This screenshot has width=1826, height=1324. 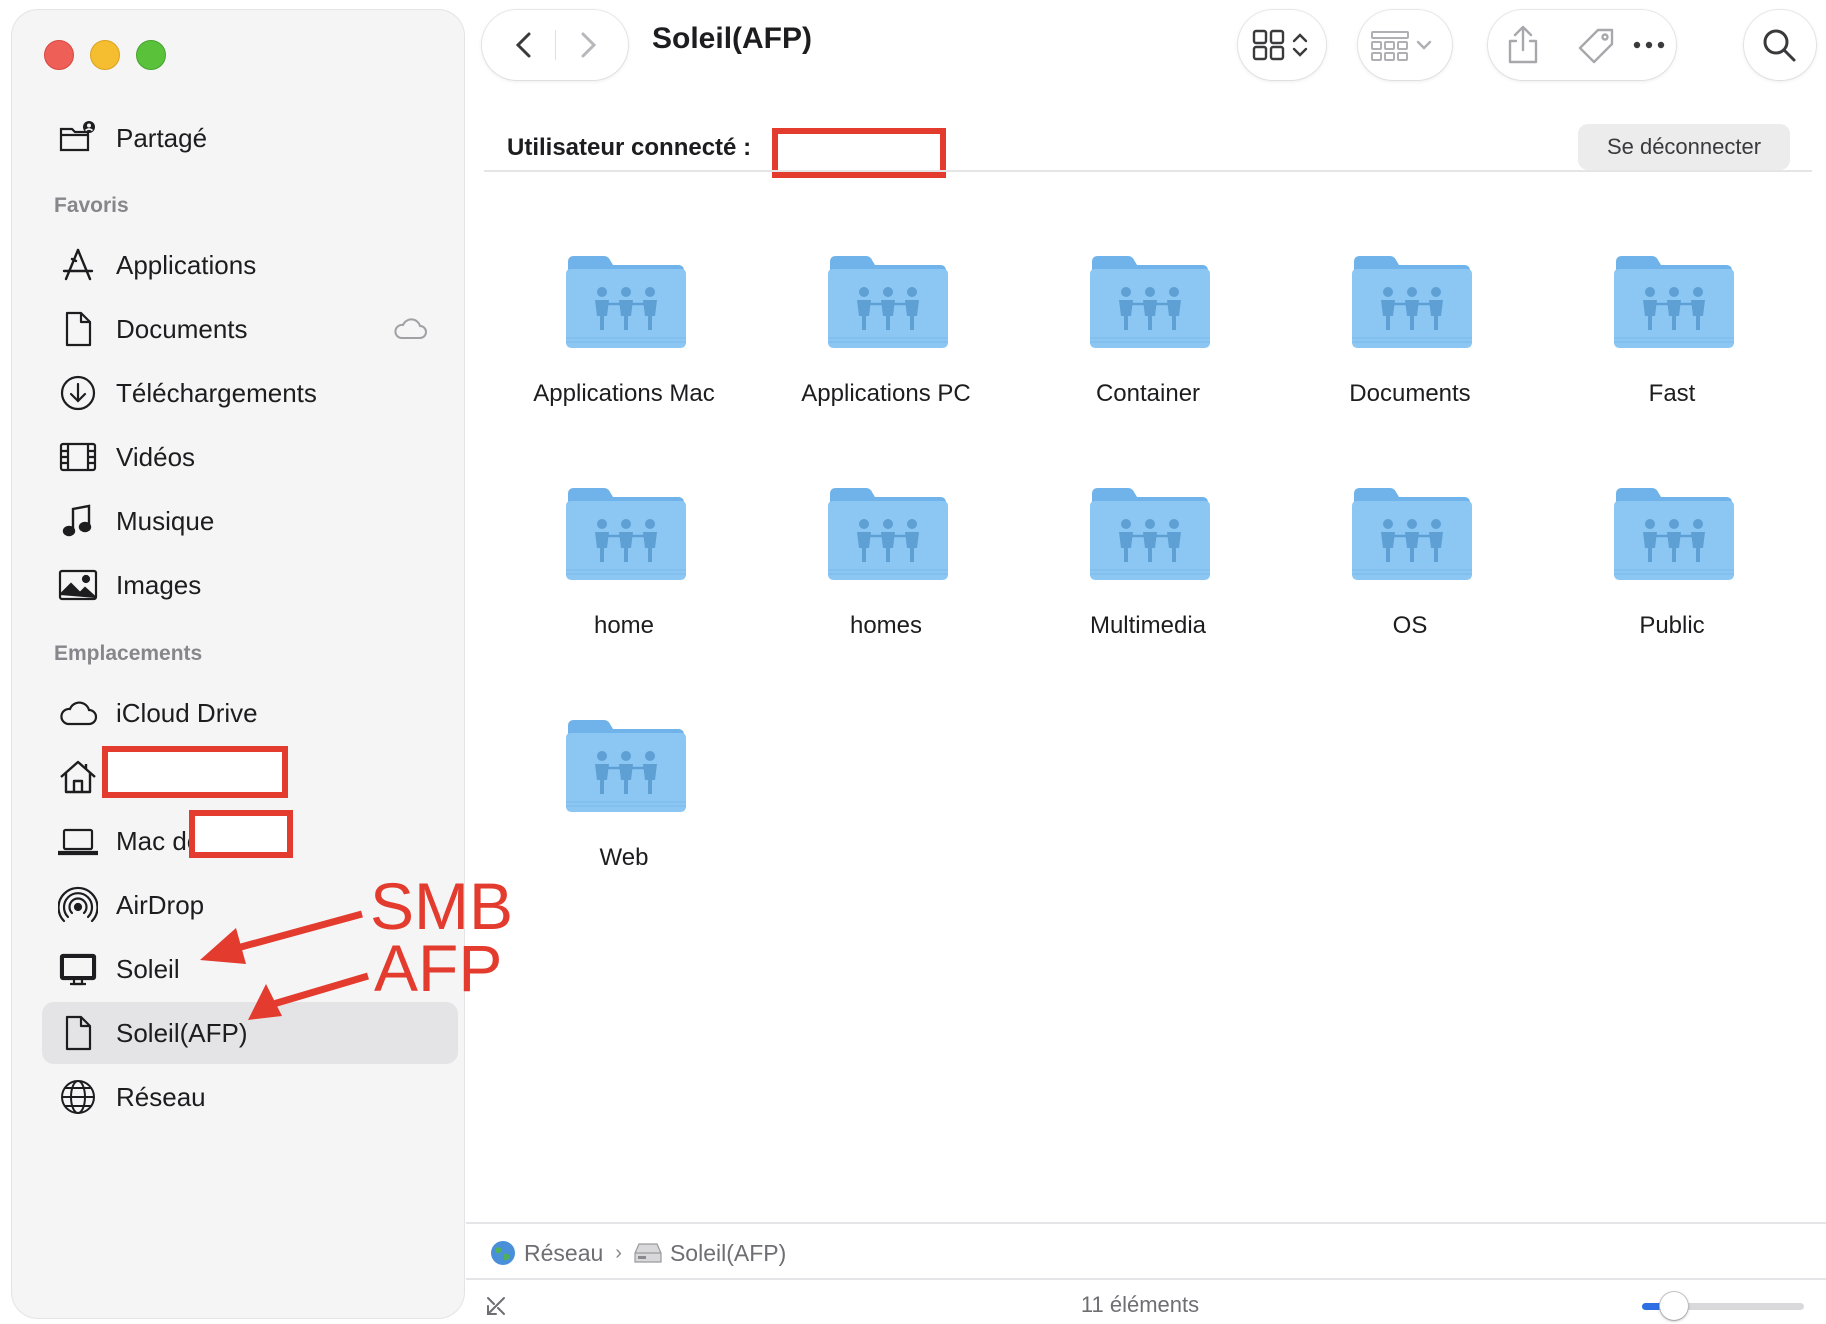 What do you see at coordinates (1649, 45) in the screenshot?
I see `more-icon` at bounding box center [1649, 45].